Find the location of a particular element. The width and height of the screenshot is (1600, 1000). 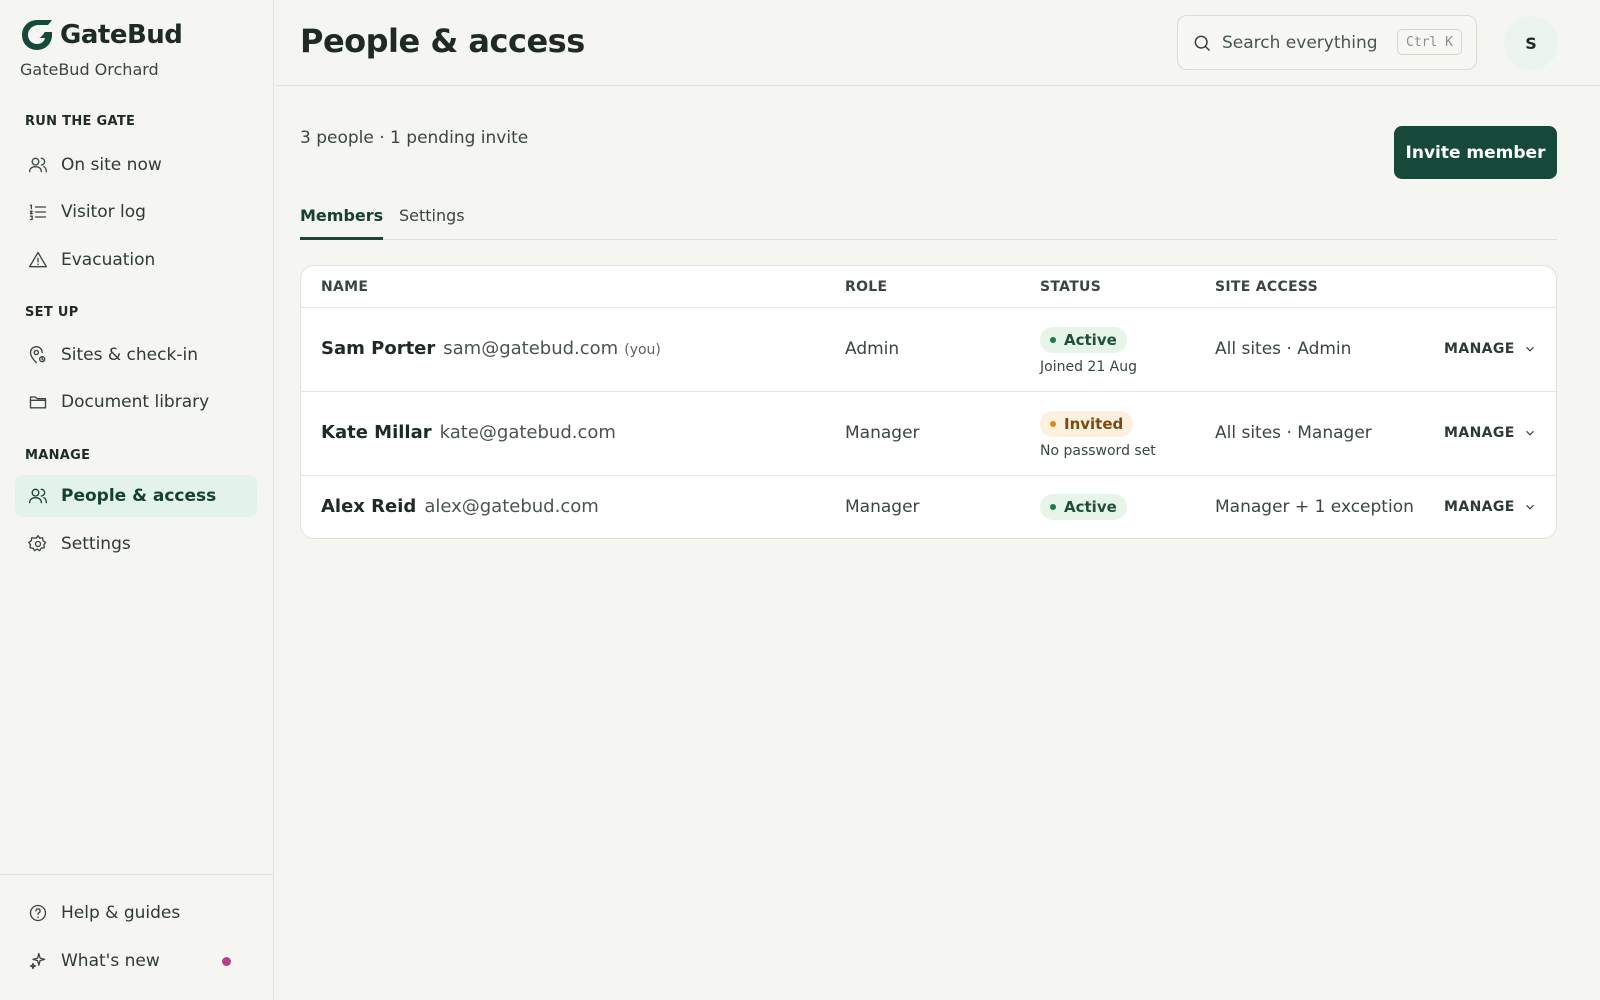

member-email: kate@gatebud.com is located at coordinates (527, 432).